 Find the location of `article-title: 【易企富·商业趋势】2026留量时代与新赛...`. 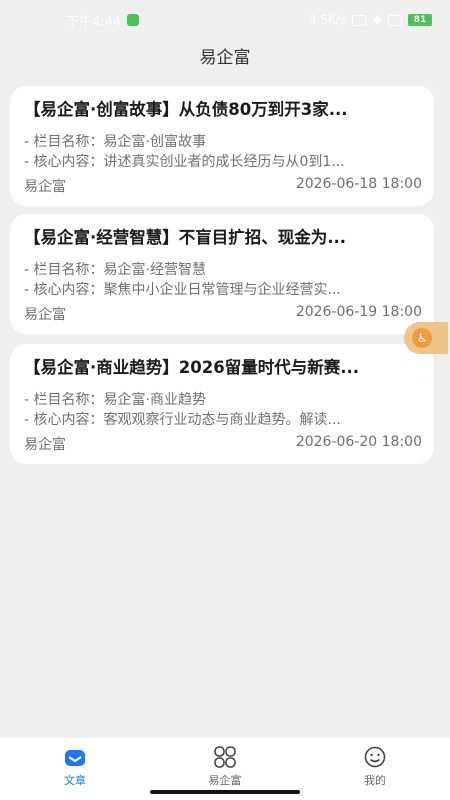

article-title: 【易企富·商业趋势】2026留量时代与新赛... is located at coordinates (191, 367).